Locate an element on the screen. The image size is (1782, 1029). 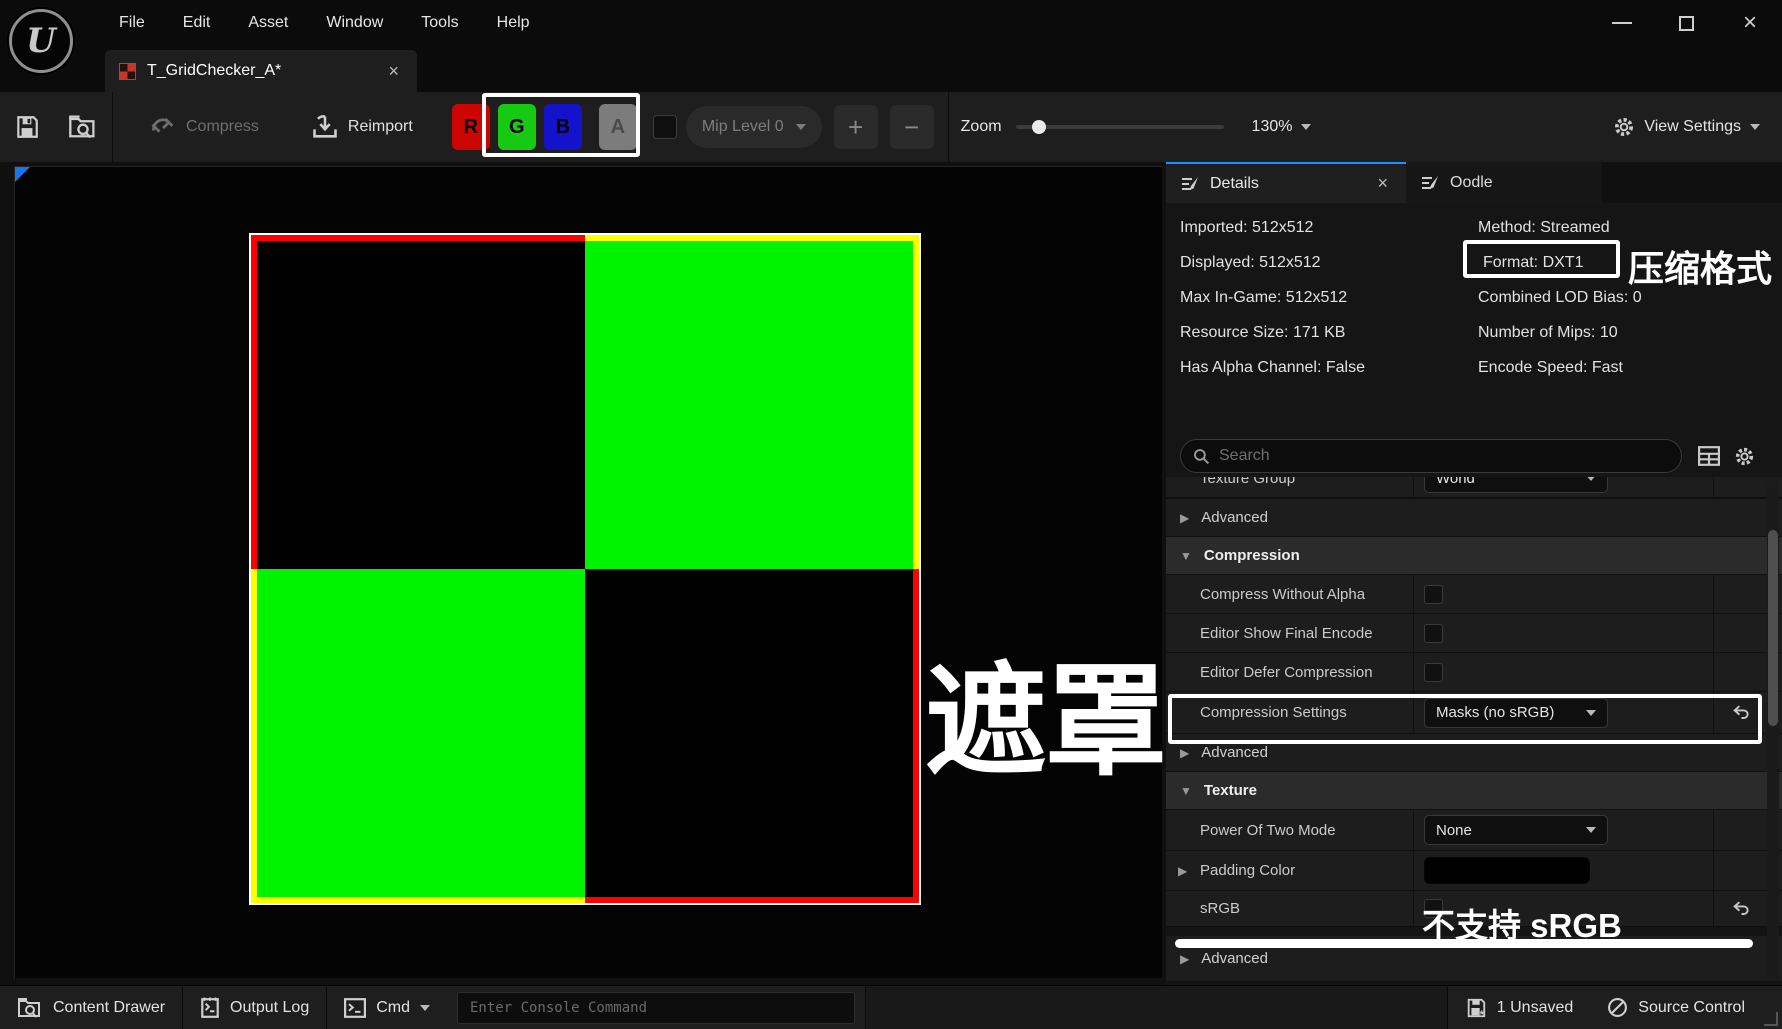
info-max-in-game: Max In-Game: 512x512 is located at coordinates (1264, 297).